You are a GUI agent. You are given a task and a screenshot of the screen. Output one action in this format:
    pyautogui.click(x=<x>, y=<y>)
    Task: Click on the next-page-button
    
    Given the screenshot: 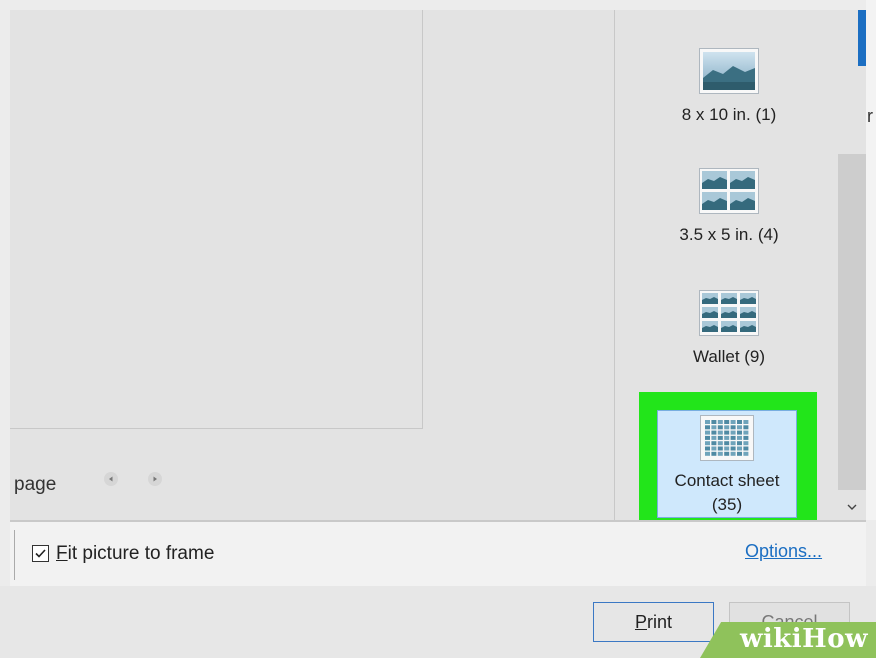 What is the action you would take?
    pyautogui.click(x=155, y=479)
    